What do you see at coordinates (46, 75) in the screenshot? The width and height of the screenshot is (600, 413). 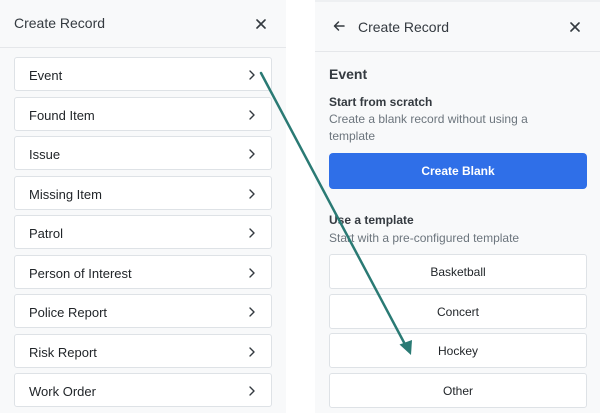 I see `record-type-label: Event` at bounding box center [46, 75].